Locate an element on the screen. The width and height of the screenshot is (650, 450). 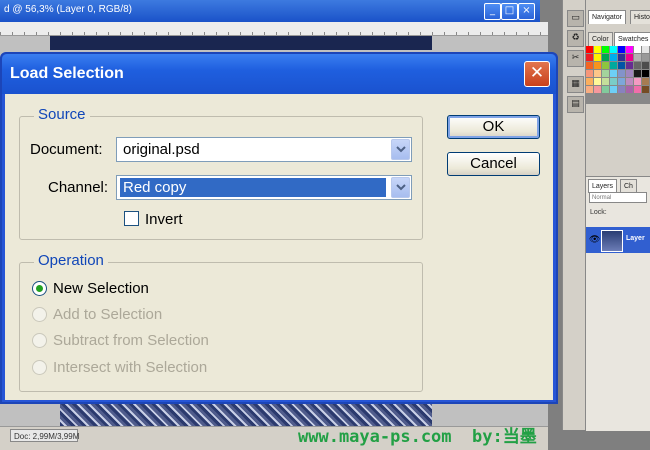
tab-navigator: Navigator is located at coordinates (607, 17).